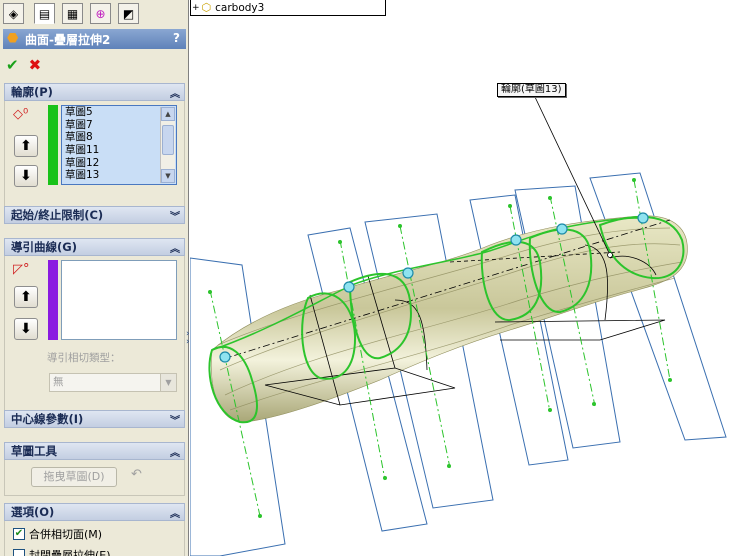  I want to click on merge-tangent-faces-option: ✔ 合併相切面(M), so click(57, 534).